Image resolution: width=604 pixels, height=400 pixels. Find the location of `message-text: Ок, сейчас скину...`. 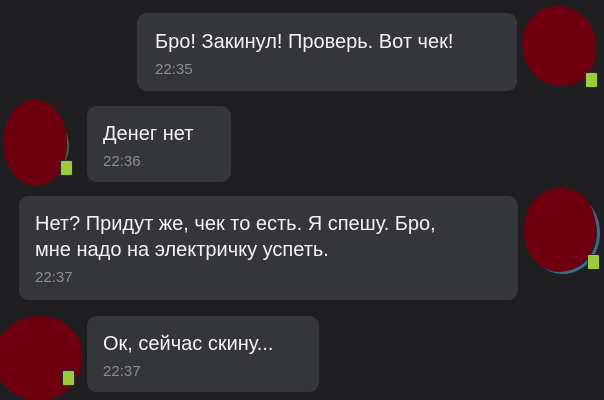

message-text: Ок, сейчас скину... is located at coordinates (188, 344).